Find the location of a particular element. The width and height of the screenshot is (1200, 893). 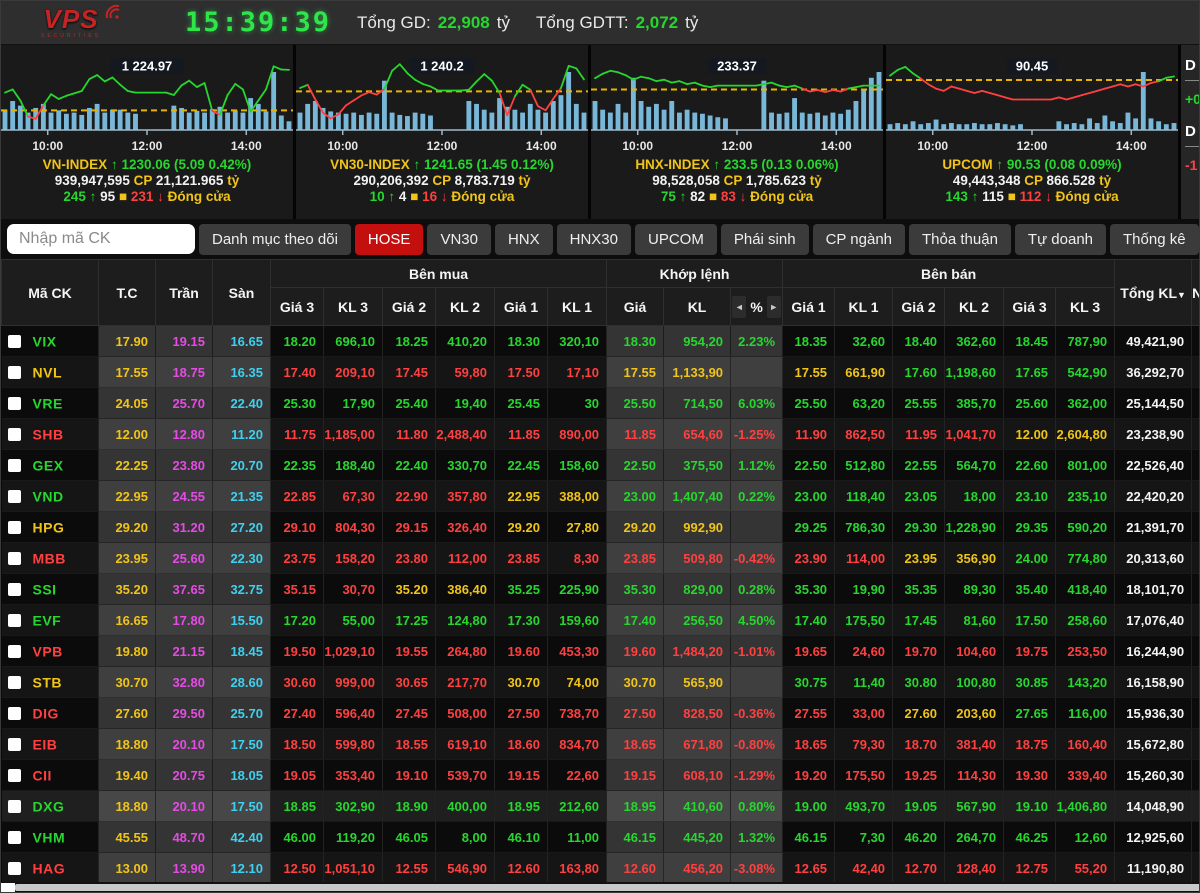

total-volume: 15,260,30 is located at coordinates (1153, 775).